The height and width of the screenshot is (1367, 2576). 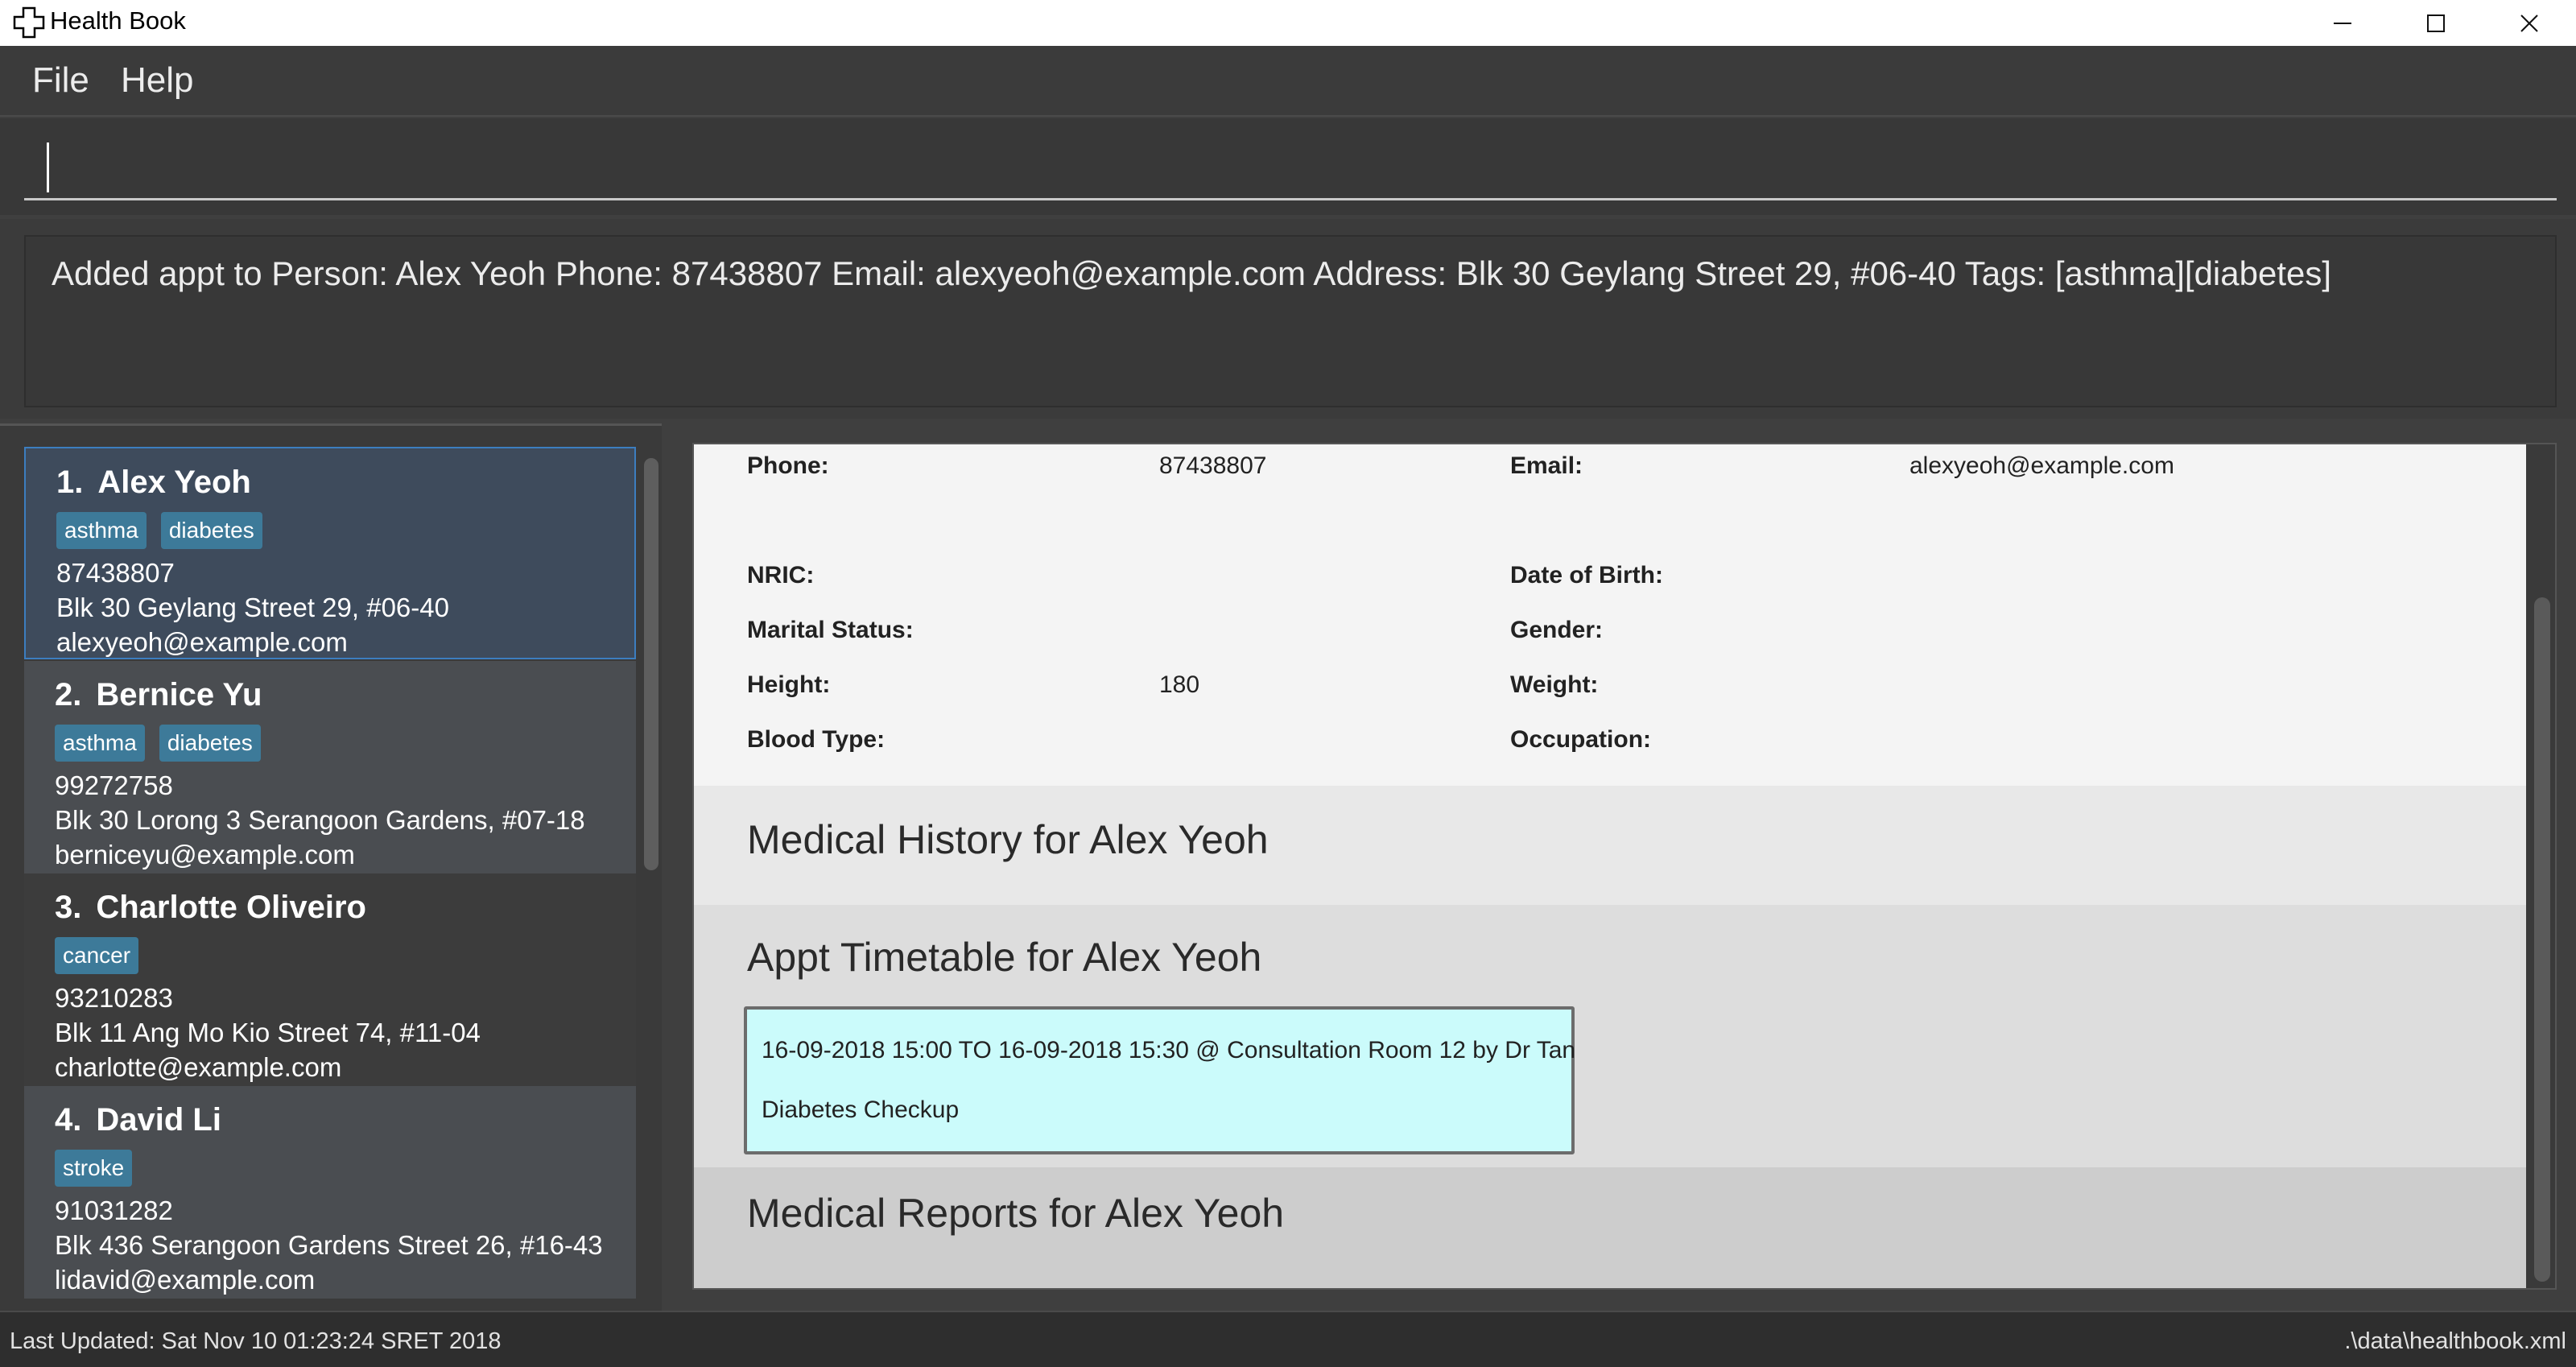 I want to click on medical-history-title: Medical History for Alex Yeoh, so click(x=1008, y=839).